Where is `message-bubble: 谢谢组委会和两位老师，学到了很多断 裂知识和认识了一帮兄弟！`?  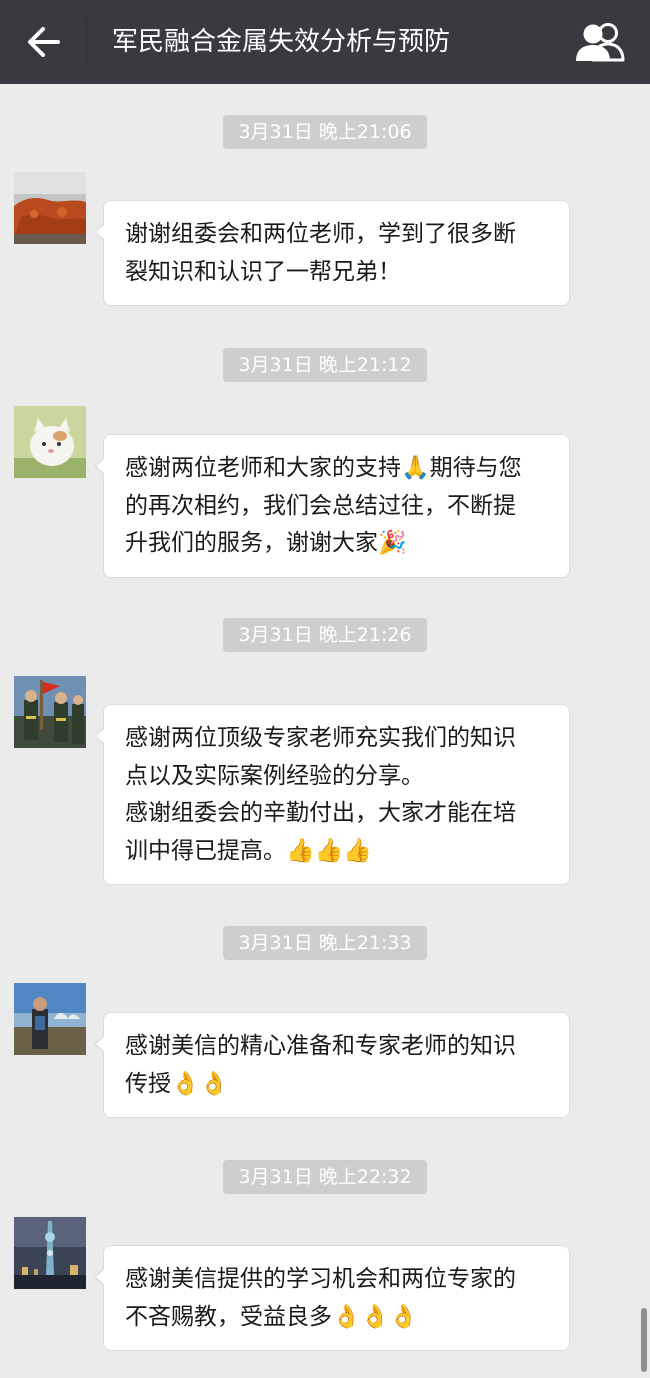
message-bubble: 谢谢组委会和两位老师，学到了很多断 裂知识和认识了一帮兄弟！ is located at coordinates (332, 253).